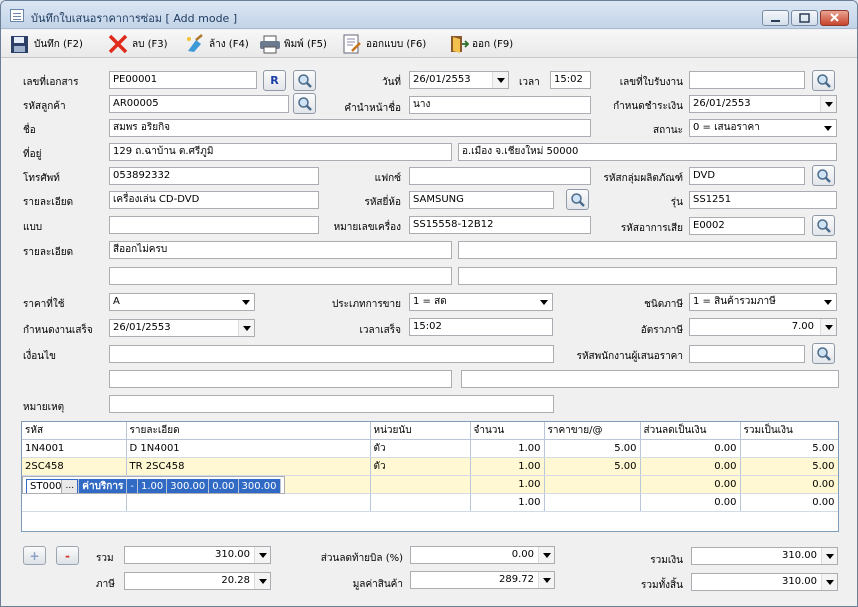 The height and width of the screenshot is (607, 858). Describe the element at coordinates (480, 44) in the screenshot. I see `exit-button: ออก (F9)` at that location.